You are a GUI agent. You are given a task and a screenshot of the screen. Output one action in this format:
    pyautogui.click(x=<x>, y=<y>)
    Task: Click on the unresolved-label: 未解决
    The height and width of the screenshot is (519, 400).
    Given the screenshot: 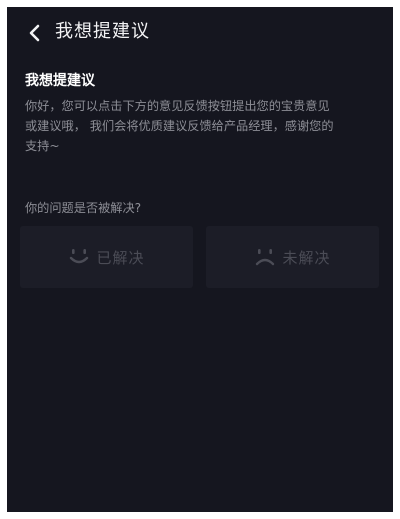 What is the action you would take?
    pyautogui.click(x=306, y=257)
    